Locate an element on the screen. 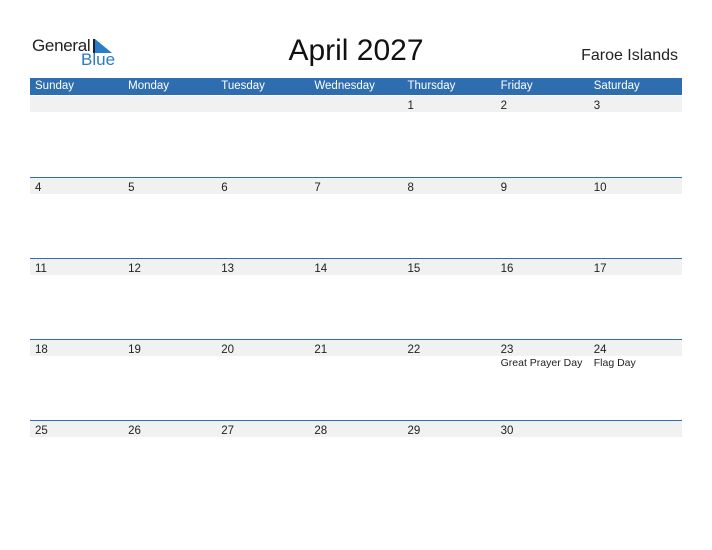  date-row: 25 26 27 28 29 30 is located at coordinates (356, 429).